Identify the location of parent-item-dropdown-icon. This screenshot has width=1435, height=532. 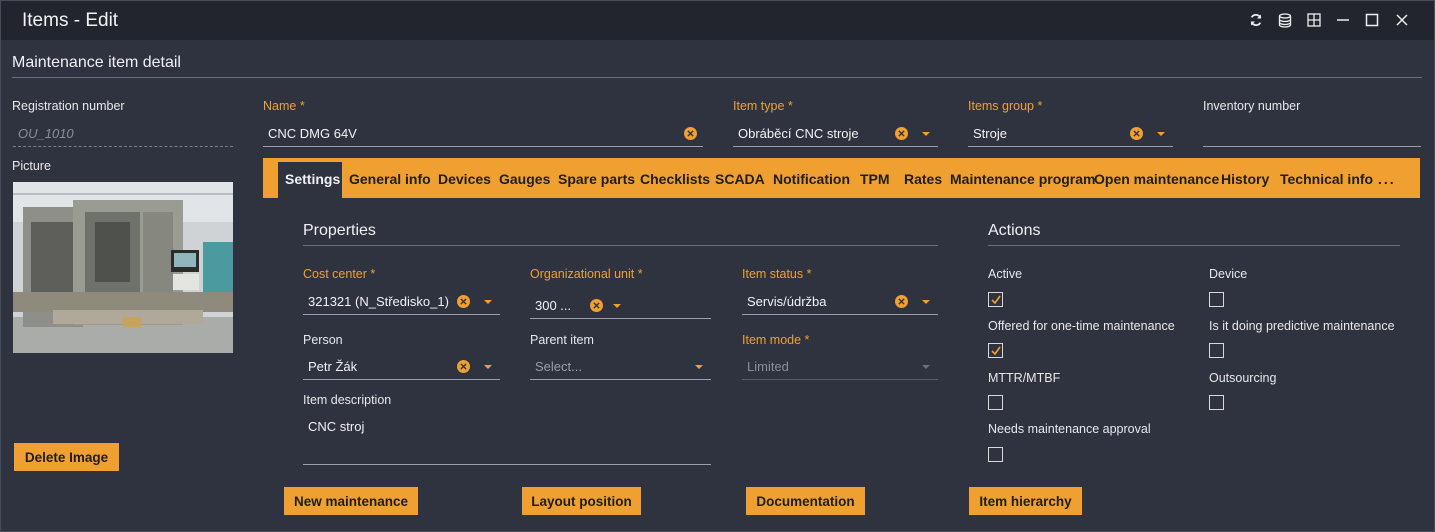
(699, 367).